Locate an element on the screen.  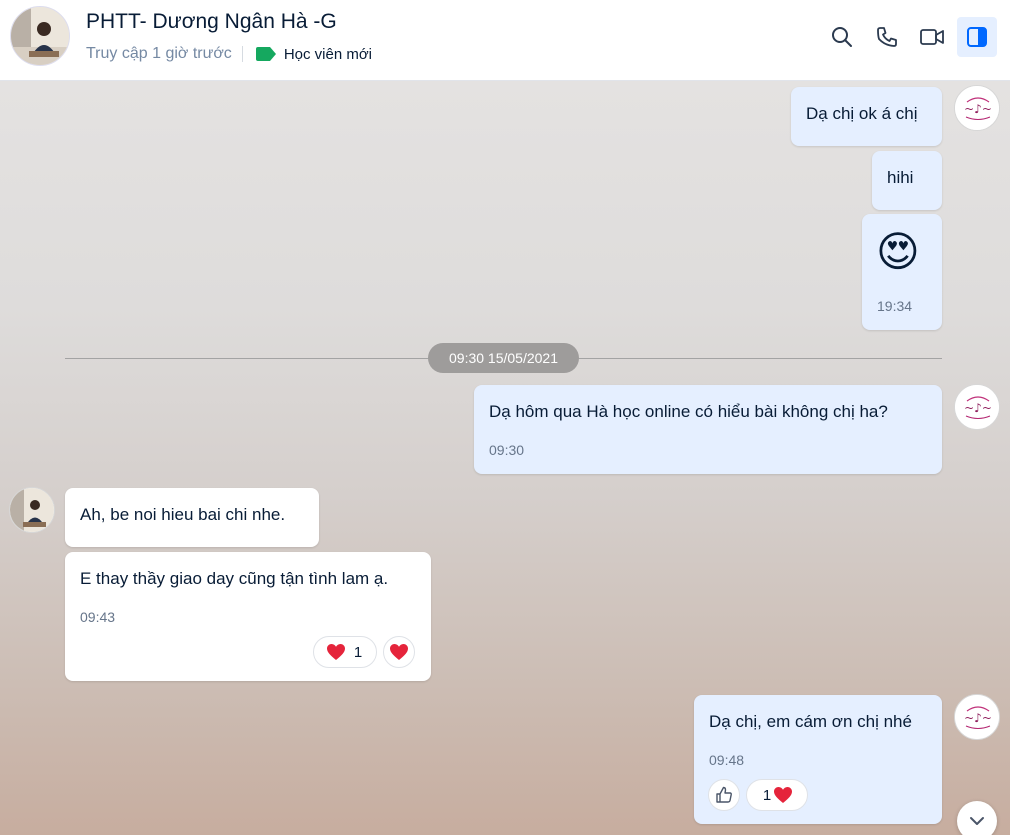
emoji-message-bubble: 😍 19:34 is located at coordinates (902, 272).